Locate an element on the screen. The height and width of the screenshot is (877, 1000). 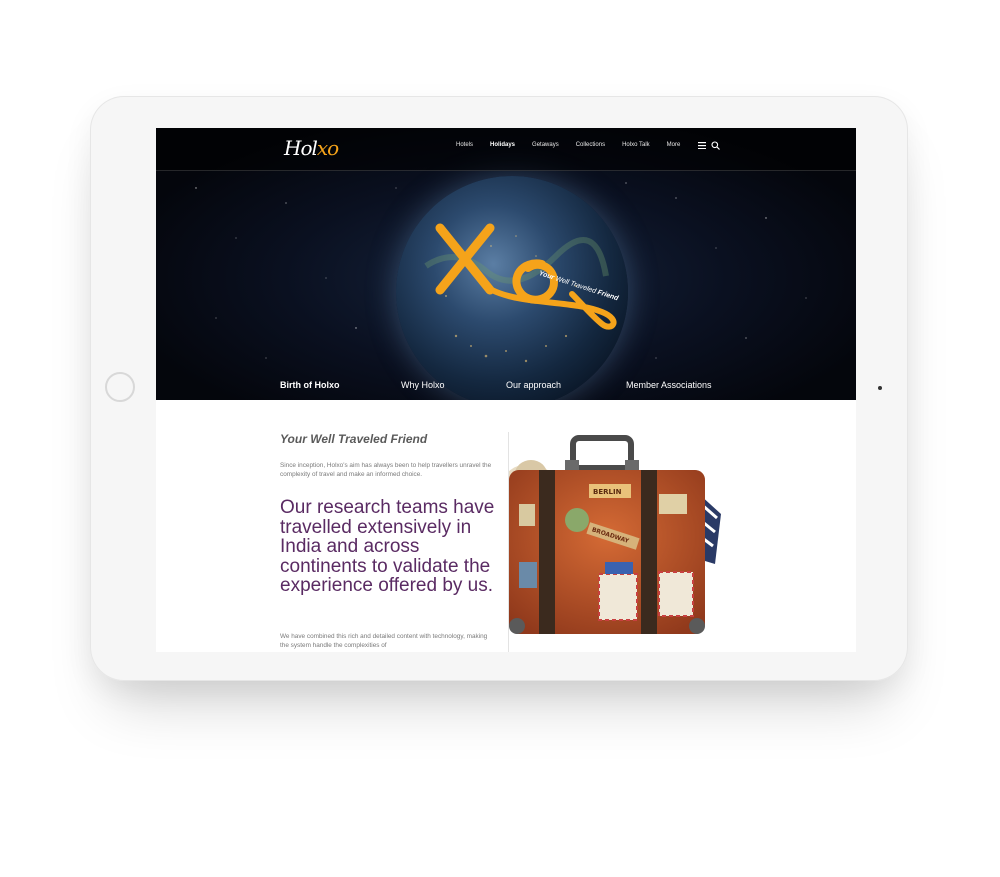
nav-item-holidays: Holidays is located at coordinates (502, 145).